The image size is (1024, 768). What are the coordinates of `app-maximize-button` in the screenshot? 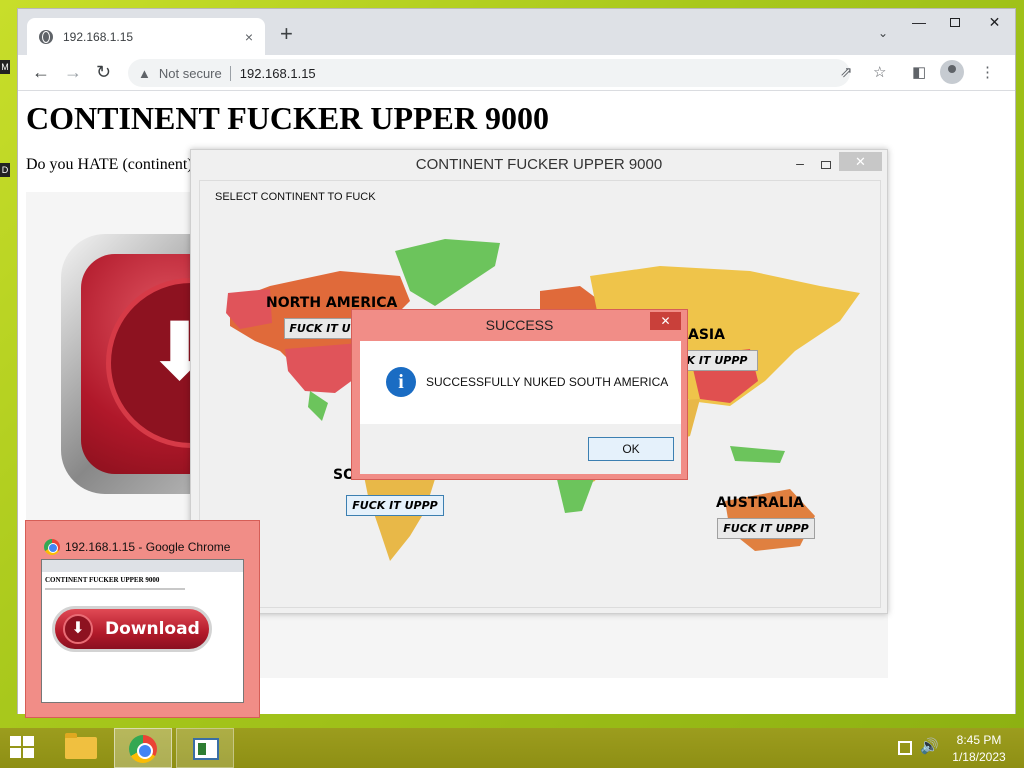 It's located at (826, 165).